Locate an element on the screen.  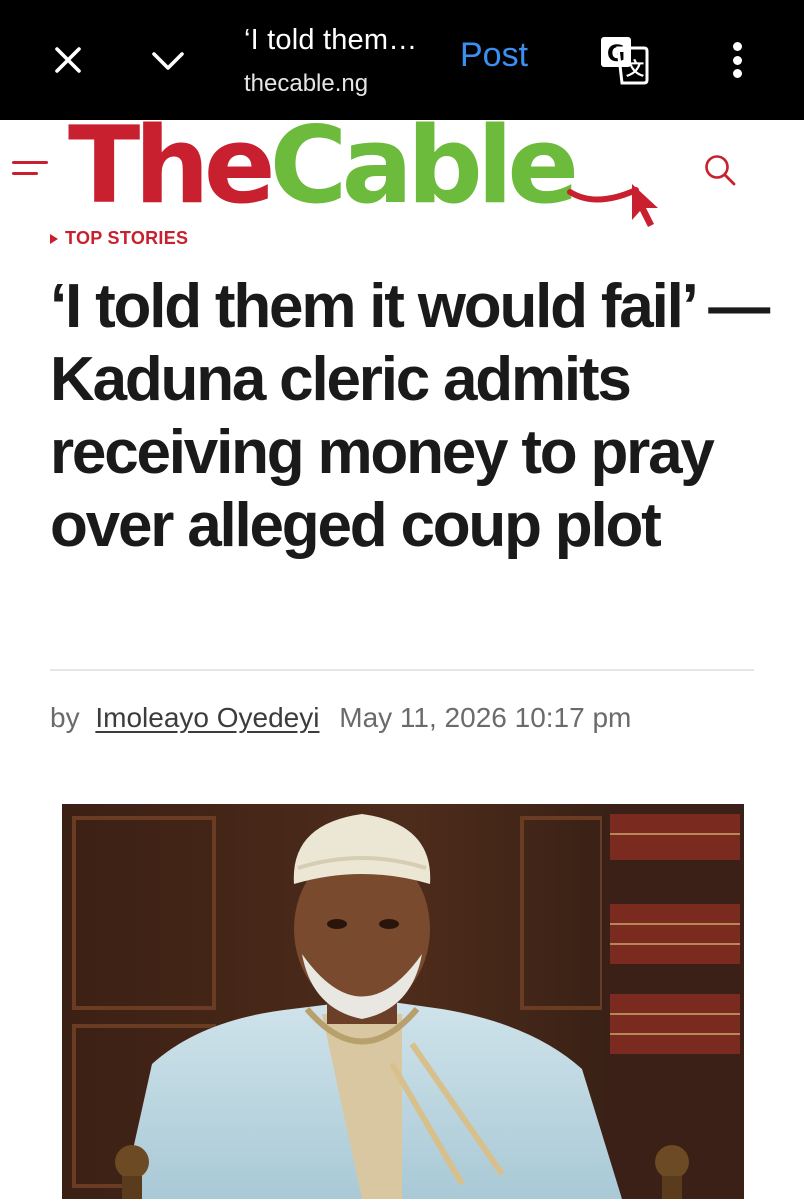
logo-the: The is located at coordinates (172, 165).